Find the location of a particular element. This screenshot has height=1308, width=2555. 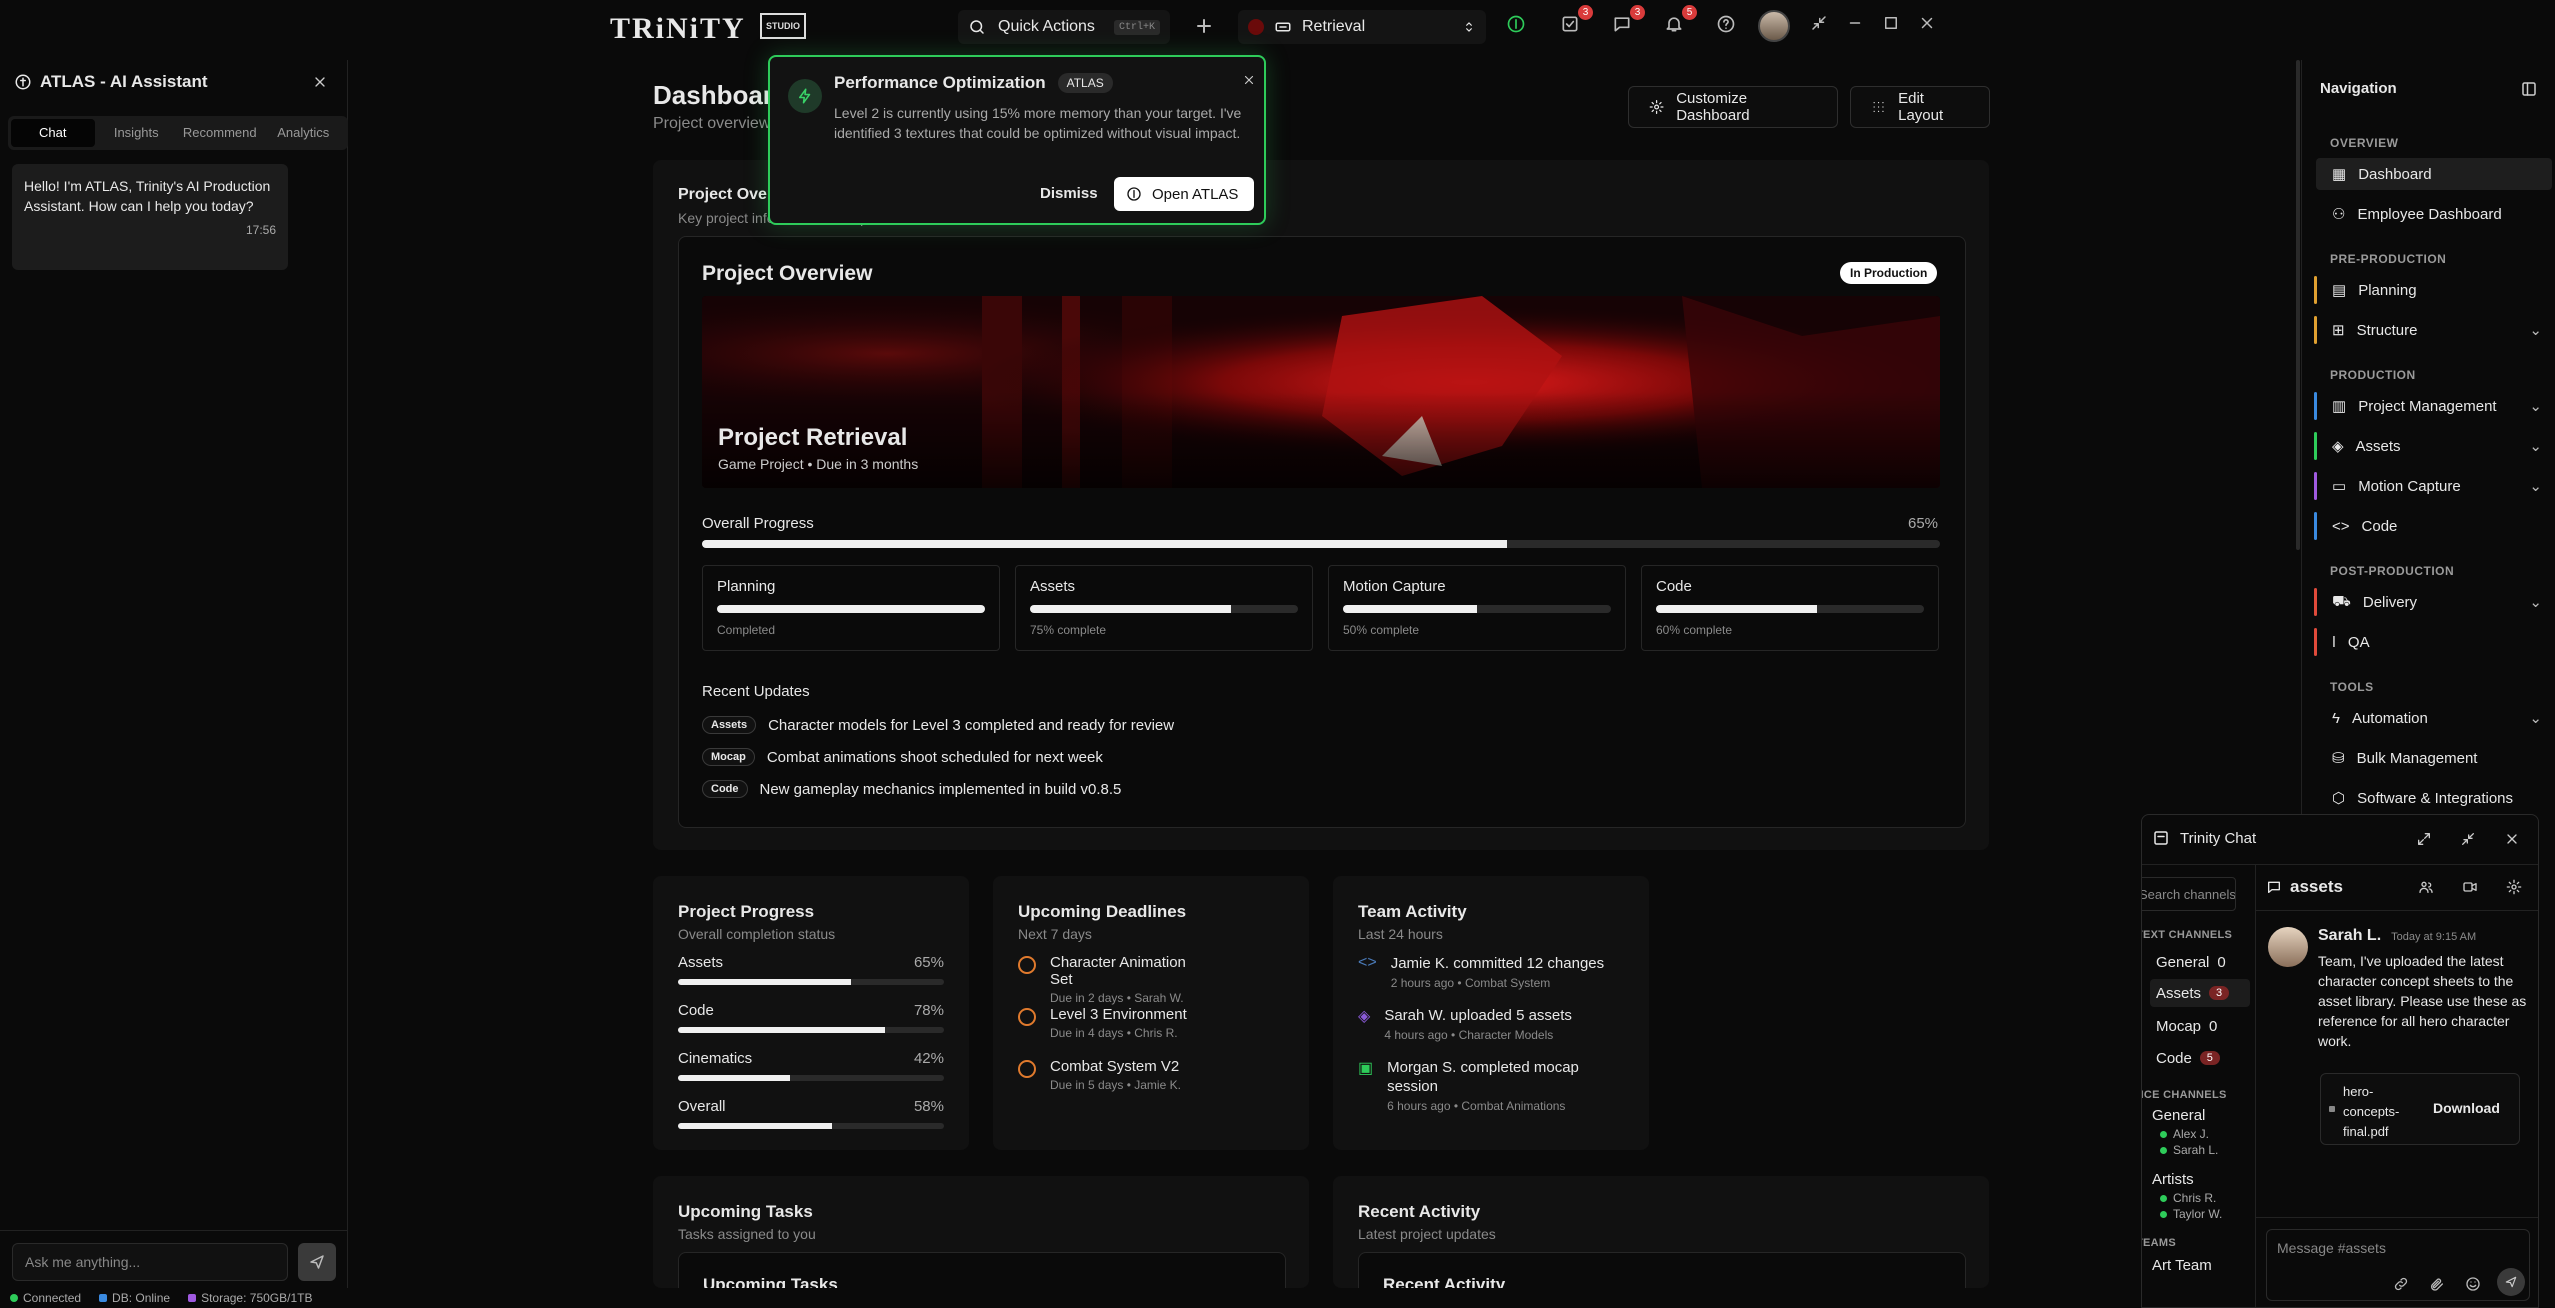

dismiss-button: Dismiss is located at coordinates (1069, 193).